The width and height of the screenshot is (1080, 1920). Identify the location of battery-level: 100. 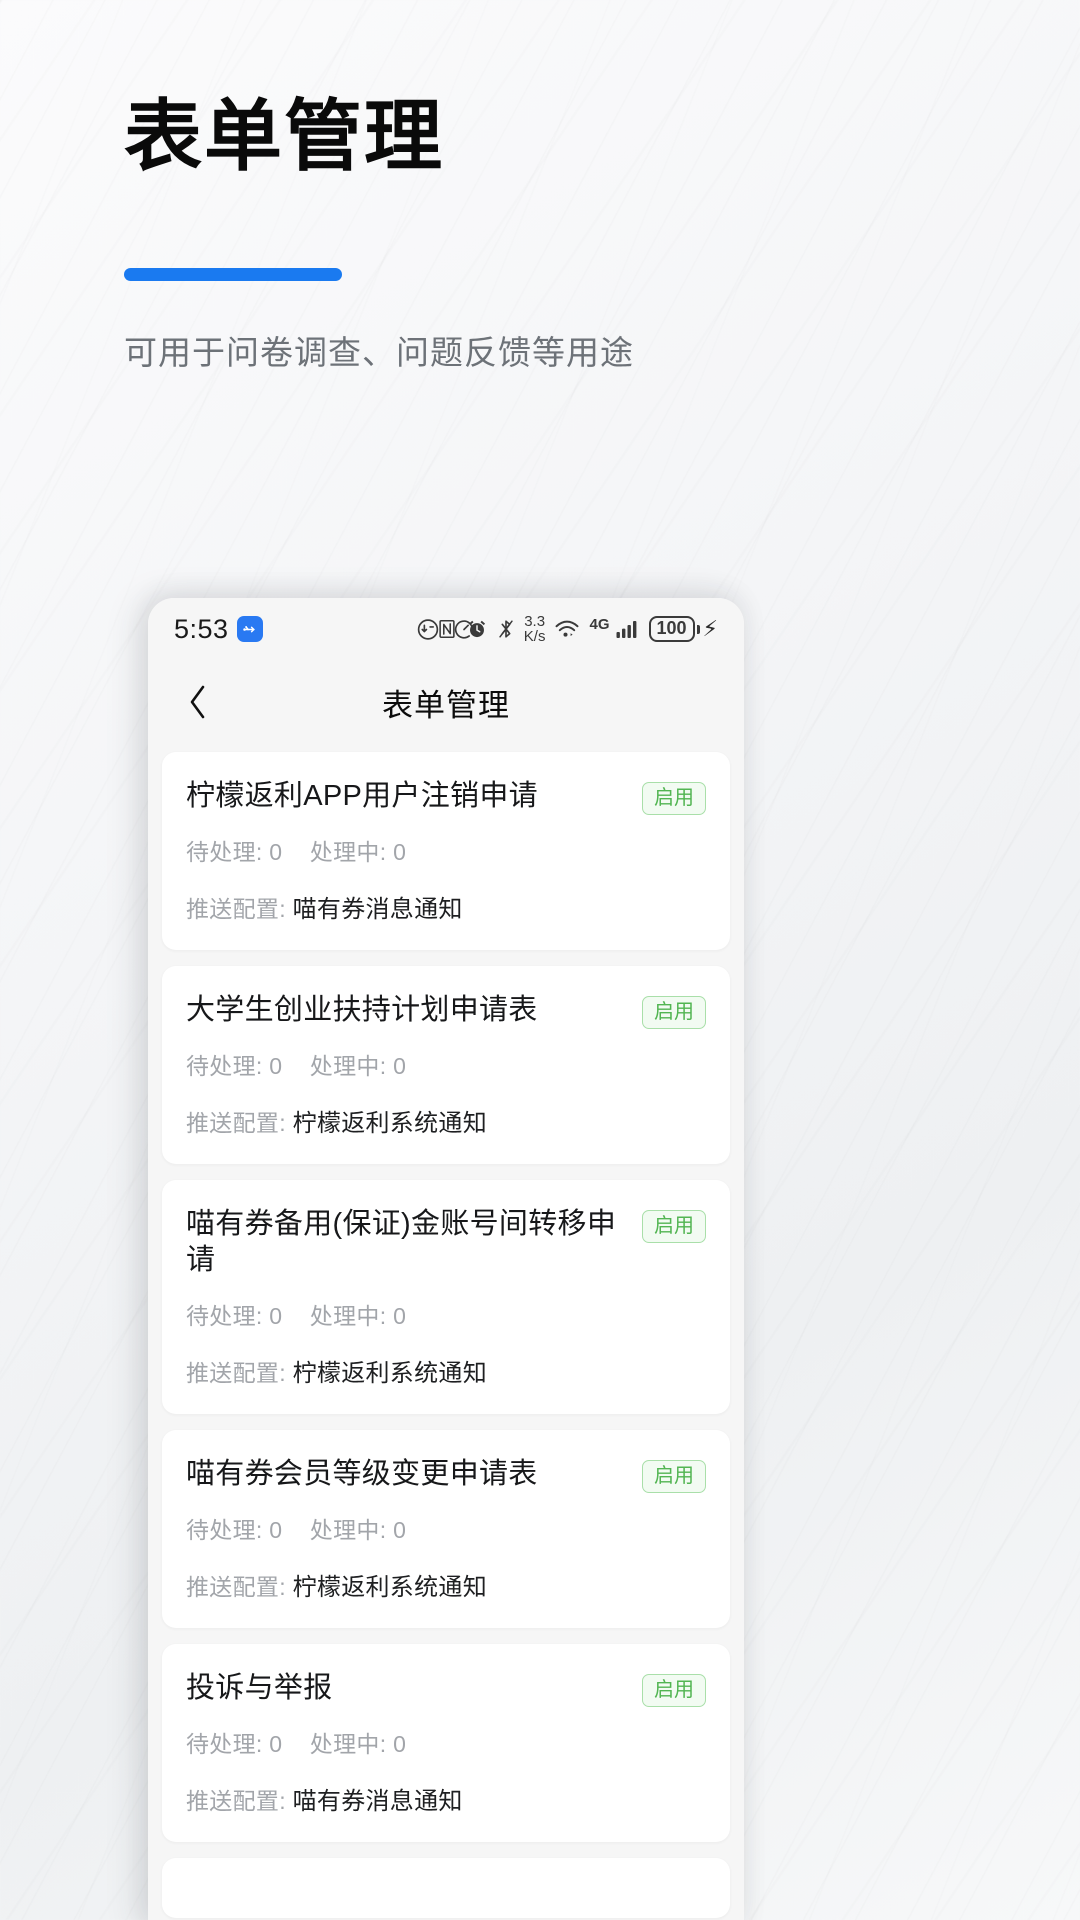
(671, 629).